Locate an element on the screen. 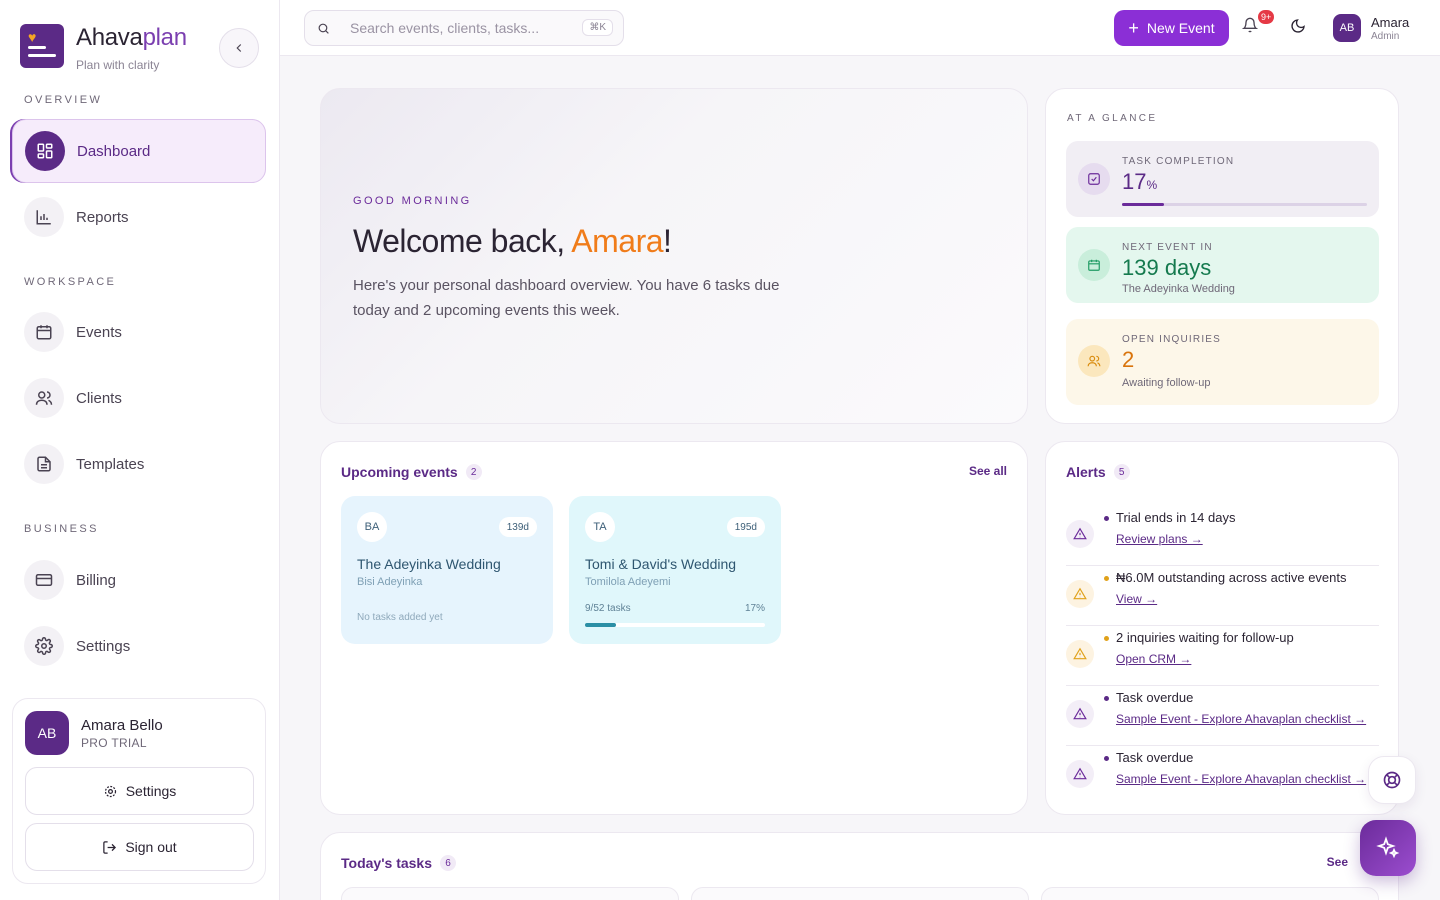 The height and width of the screenshot is (900, 1440). sidebar-item-settings: Settings is located at coordinates (139, 646).